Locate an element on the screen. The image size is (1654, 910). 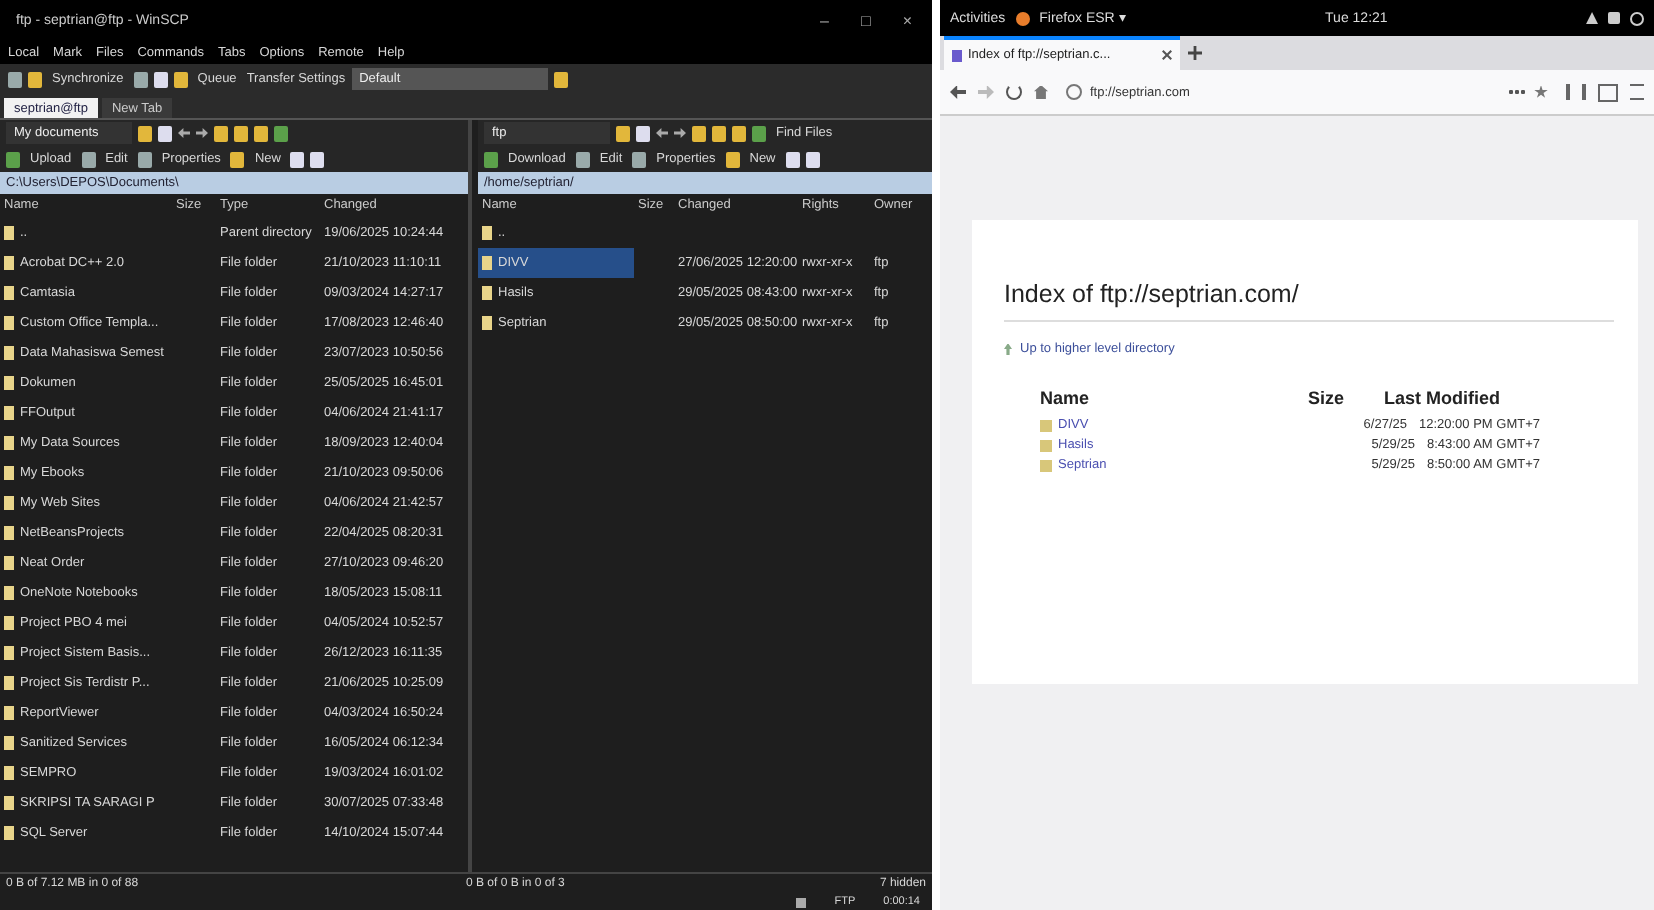
page-icon is located at coordinates (957, 55).